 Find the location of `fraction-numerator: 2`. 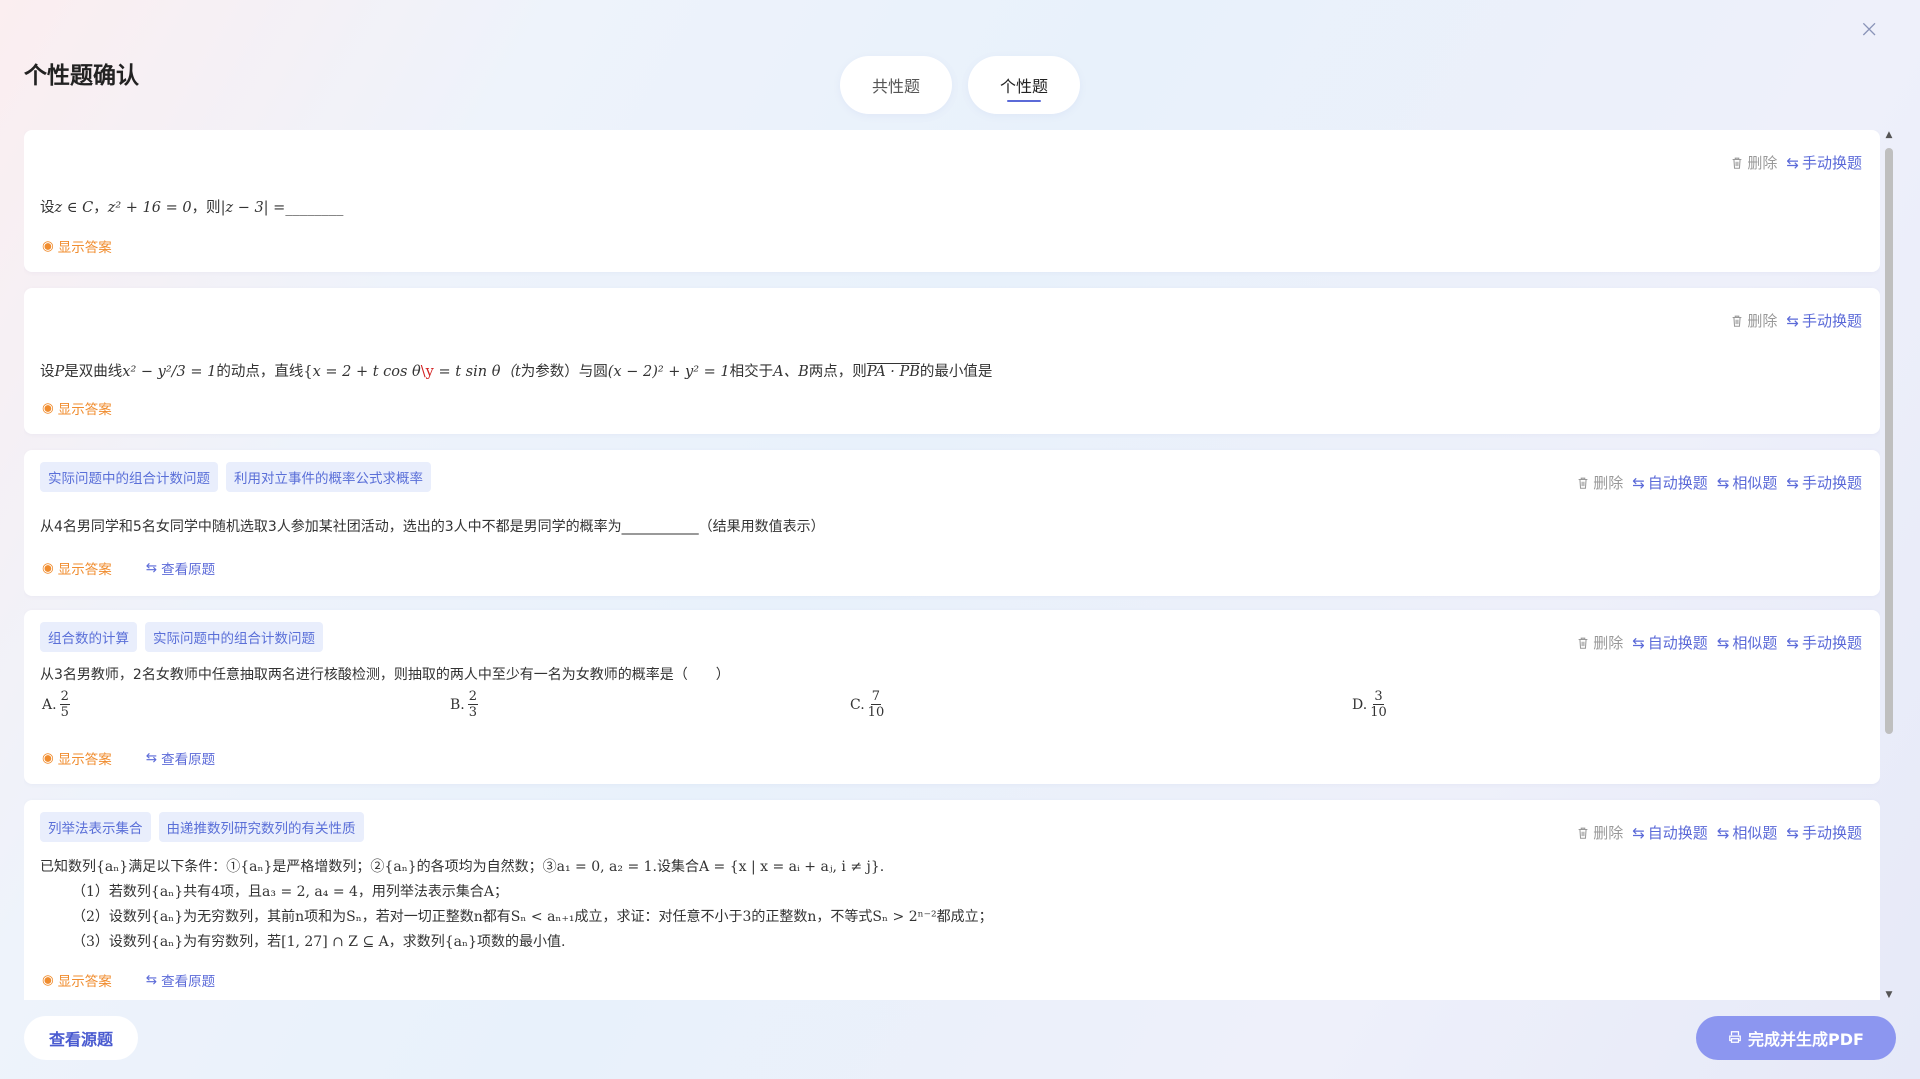

fraction-numerator: 2 is located at coordinates (473, 697).